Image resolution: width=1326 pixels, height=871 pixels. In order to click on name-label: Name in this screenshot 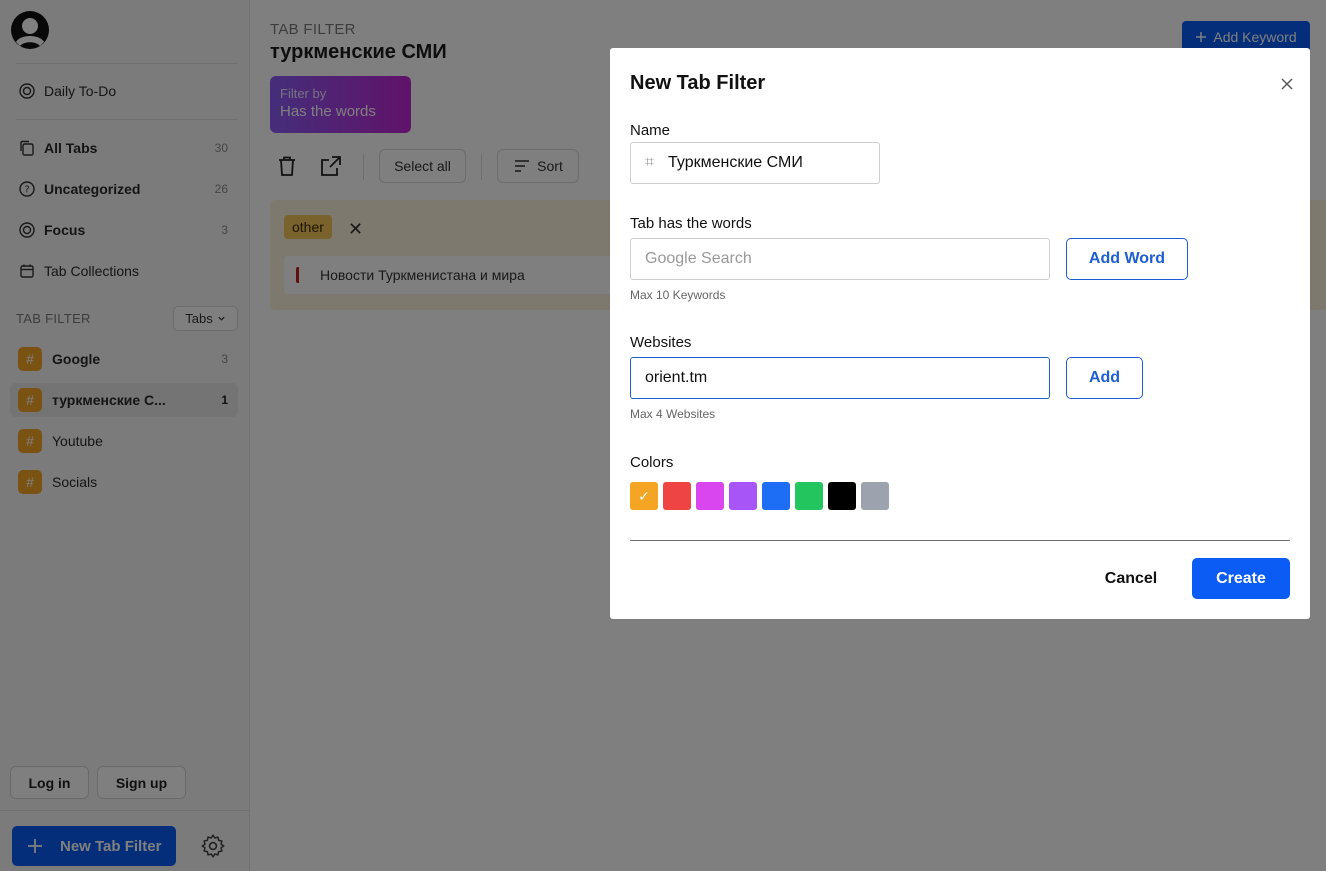, I will do `click(650, 130)`.